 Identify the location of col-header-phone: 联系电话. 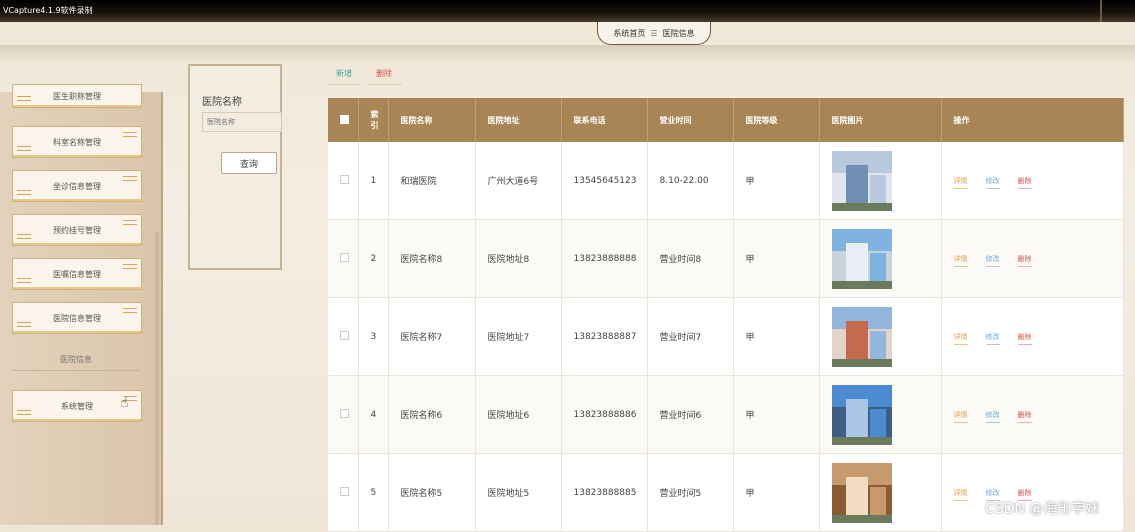
(604, 120).